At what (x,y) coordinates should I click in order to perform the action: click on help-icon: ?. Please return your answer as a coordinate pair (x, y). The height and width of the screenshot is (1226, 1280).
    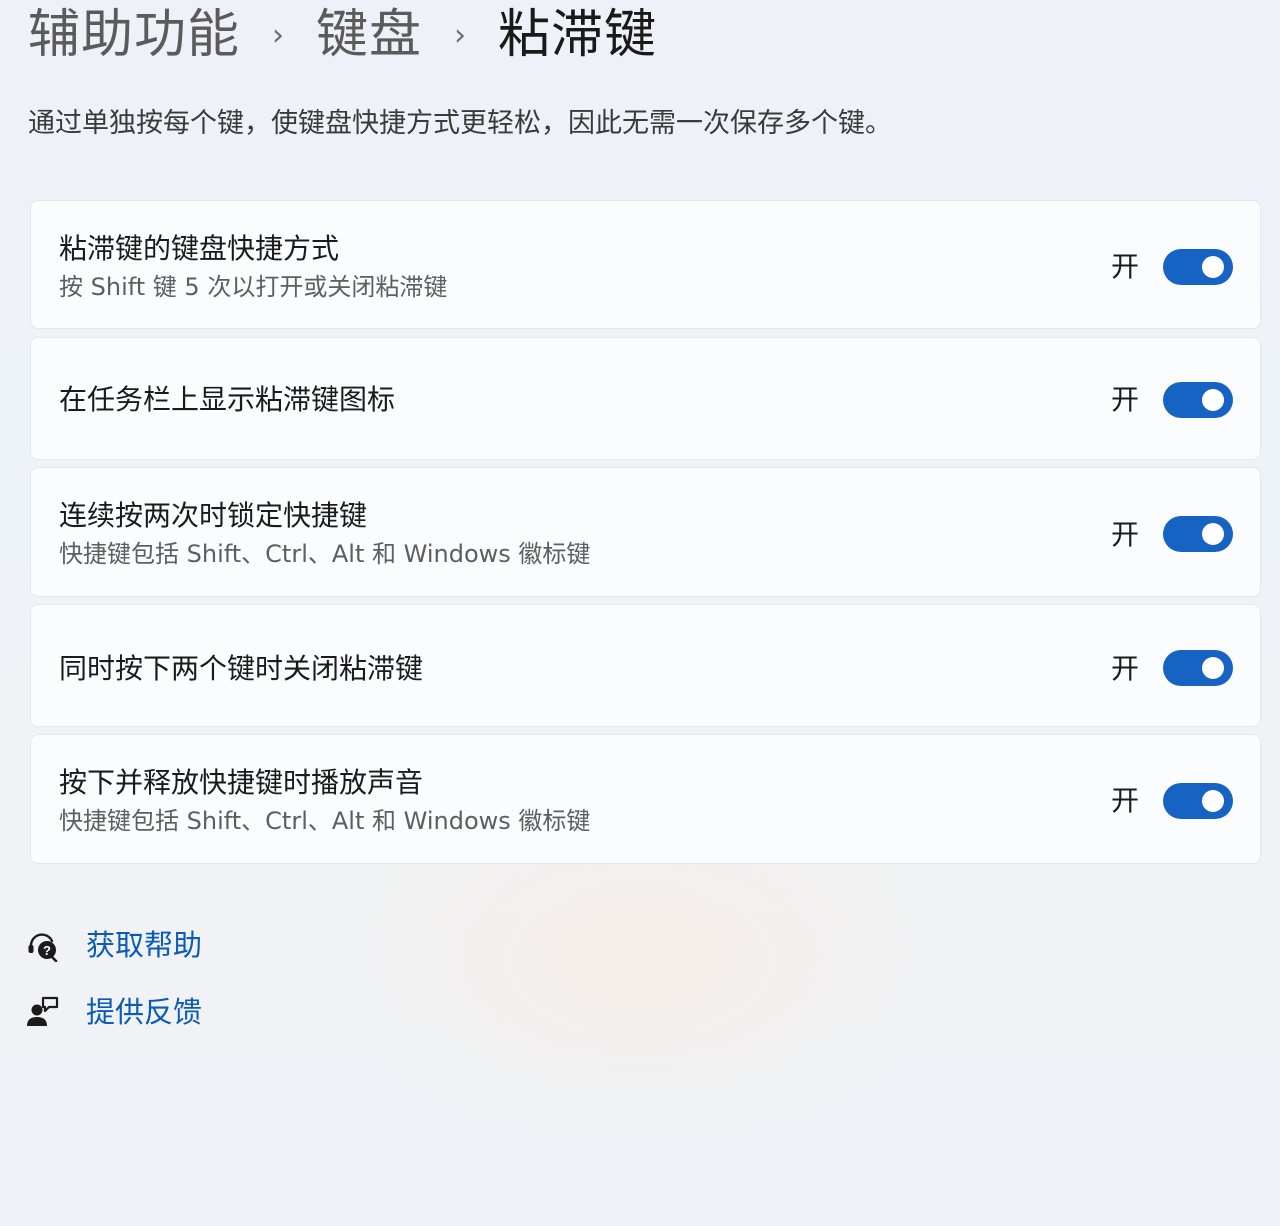
    Looking at the image, I should click on (43, 945).